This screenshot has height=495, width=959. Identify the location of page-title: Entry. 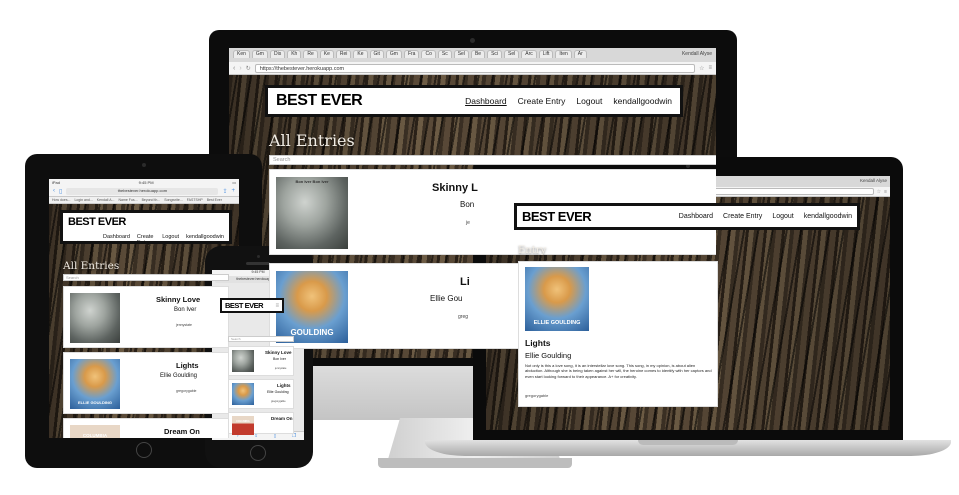
(532, 250).